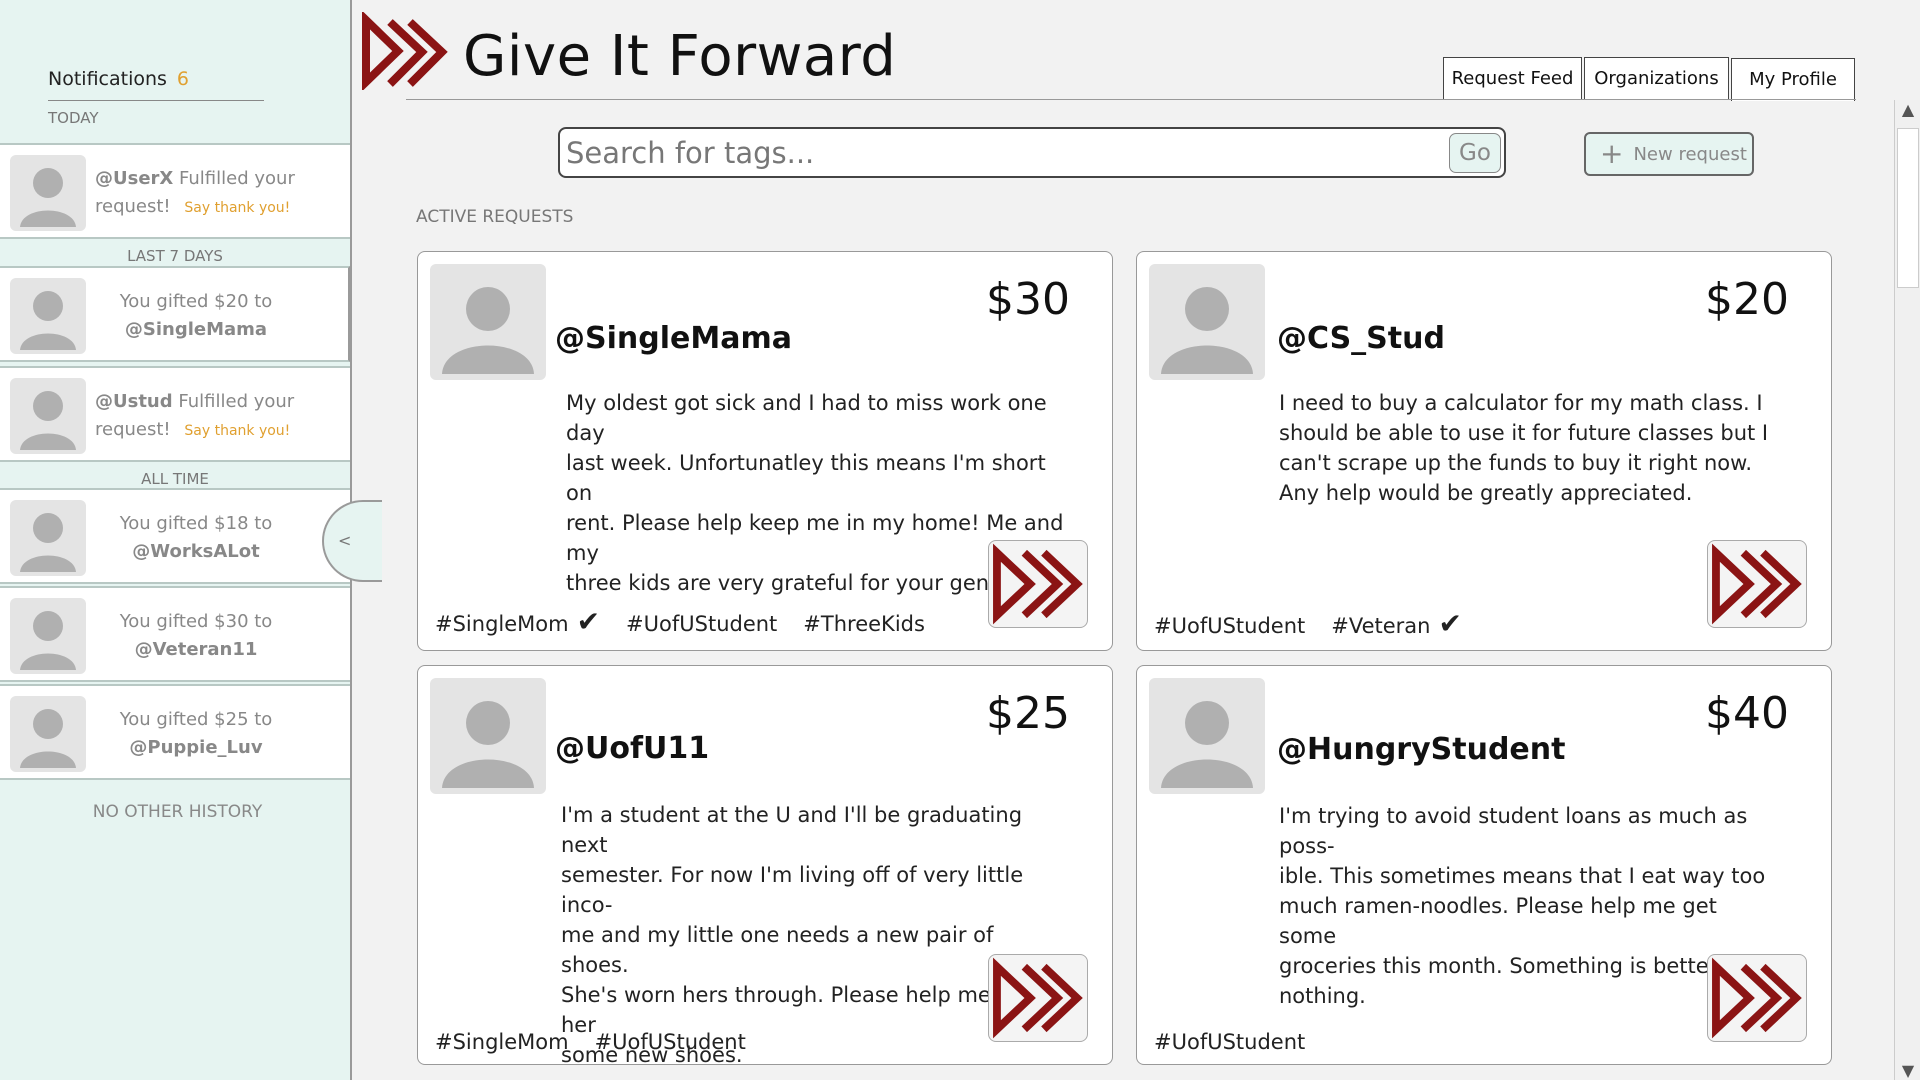 This screenshot has width=1920, height=1080. I want to click on notification-user: @Veteran11, so click(196, 649).